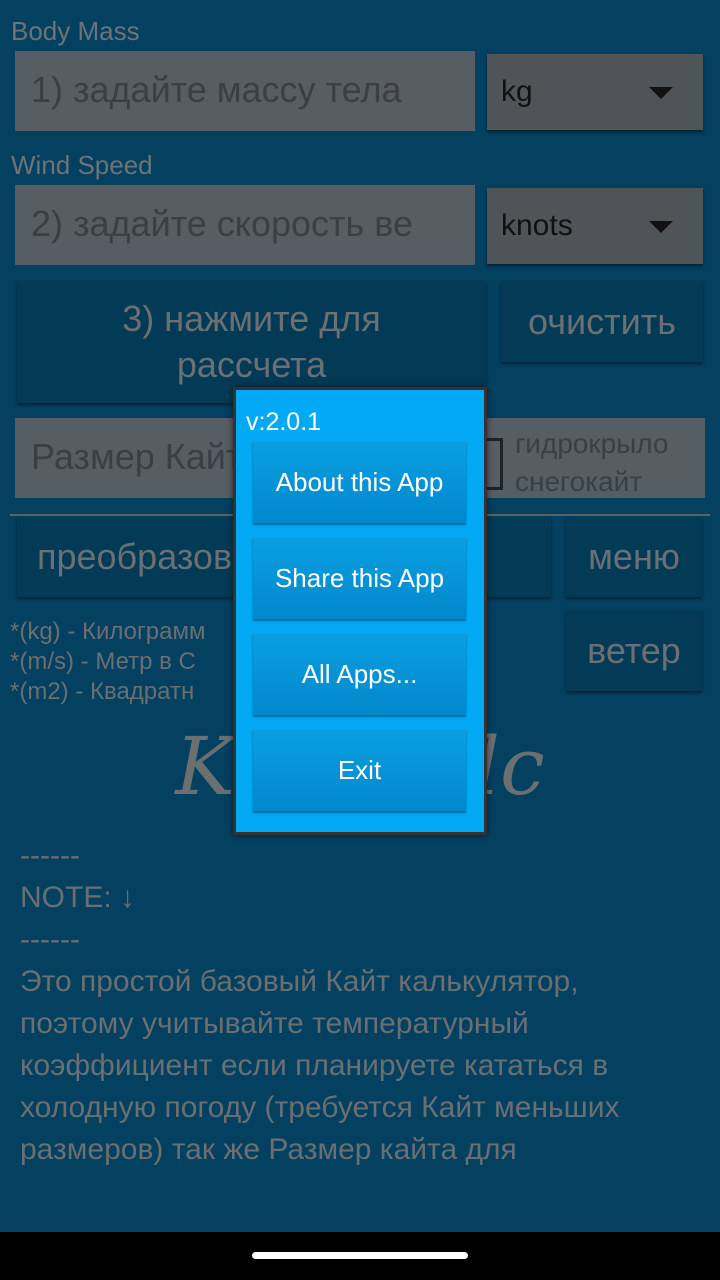 This screenshot has width=720, height=1280. What do you see at coordinates (592, 444) in the screenshot?
I see `option-hydrofoil: гидрокрыло` at bounding box center [592, 444].